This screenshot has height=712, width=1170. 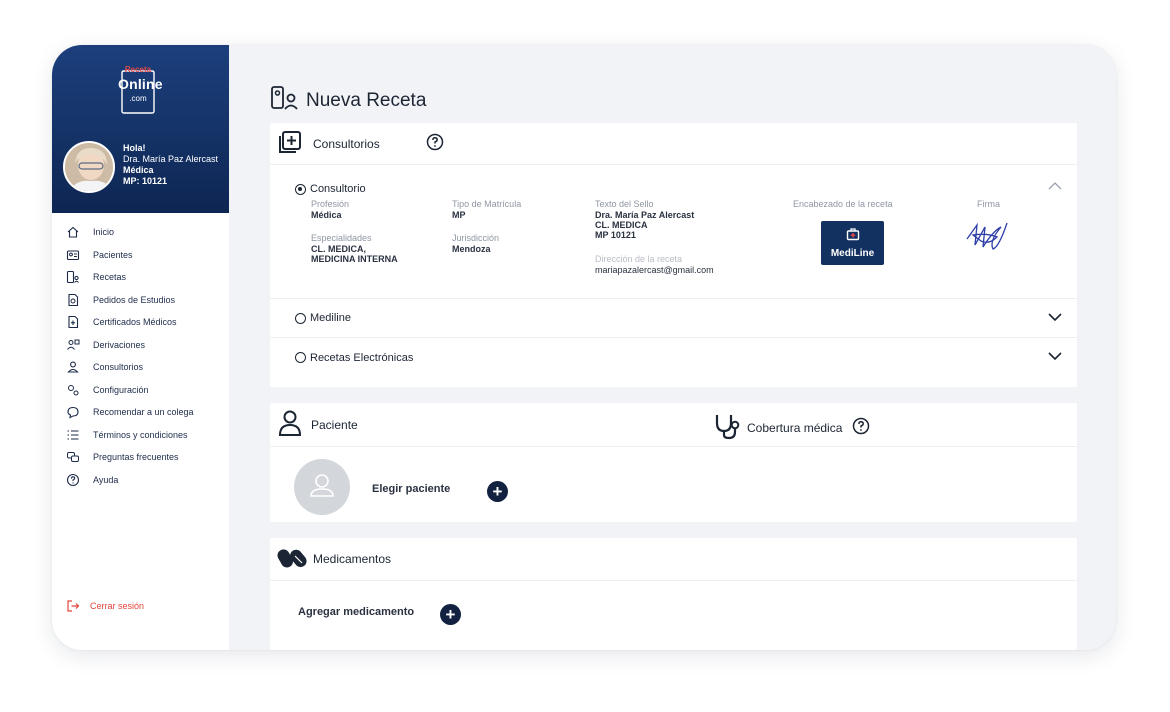 I want to click on sidebar-item-label: Pedidos de Estudios, so click(x=134, y=299).